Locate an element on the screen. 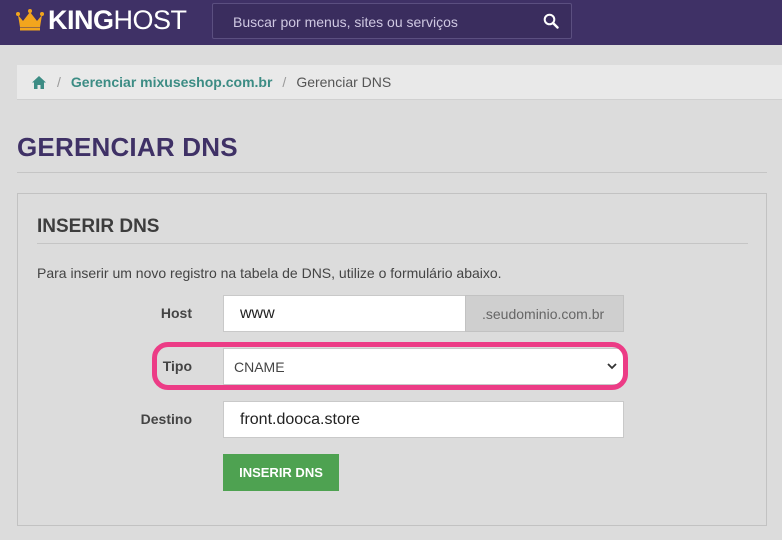 This screenshot has width=782, height=540. search-placeholder: Buscar por menus, sites ou serviços is located at coordinates (345, 22).